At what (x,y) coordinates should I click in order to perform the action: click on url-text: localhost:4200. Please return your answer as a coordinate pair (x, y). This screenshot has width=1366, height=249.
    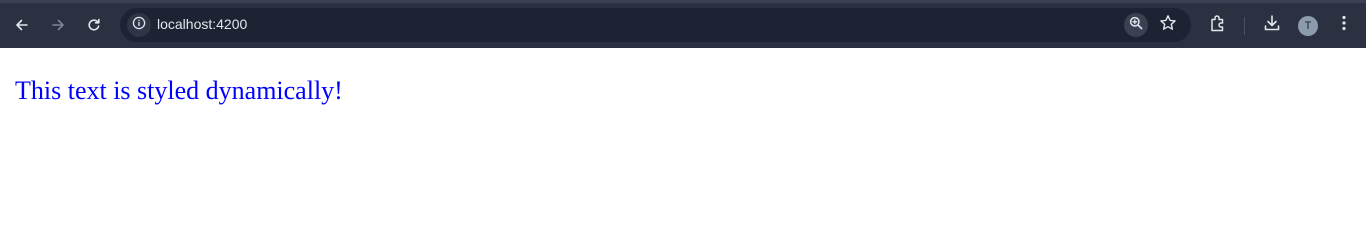
    Looking at the image, I should click on (202, 24).